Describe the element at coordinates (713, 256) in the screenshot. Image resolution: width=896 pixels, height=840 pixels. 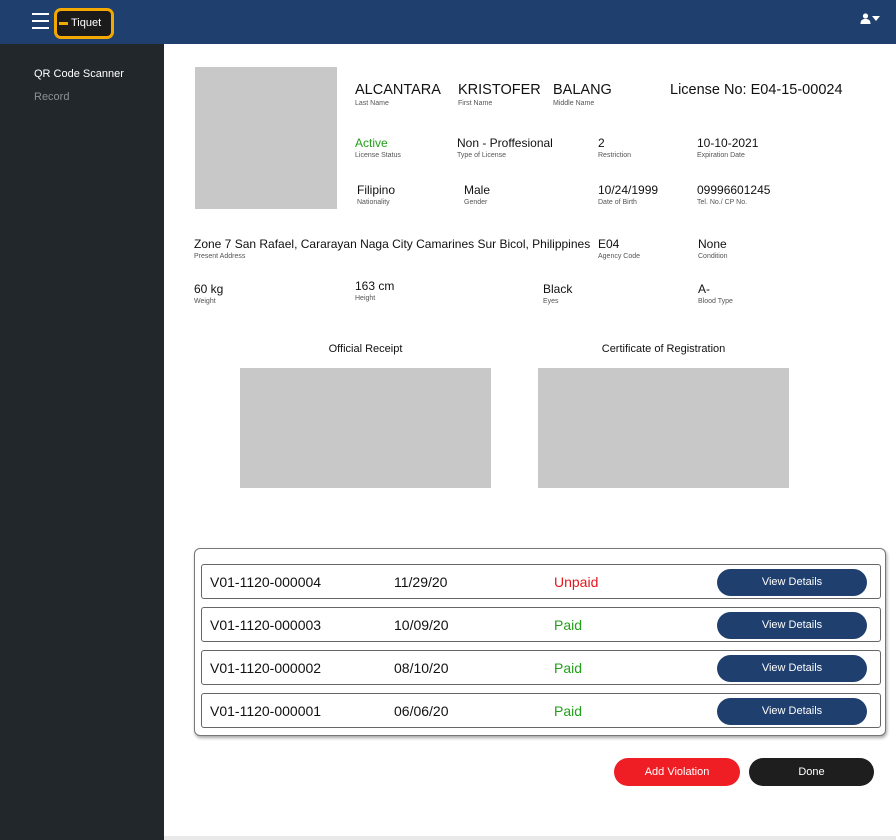
I see `condition-label: Condition` at that location.